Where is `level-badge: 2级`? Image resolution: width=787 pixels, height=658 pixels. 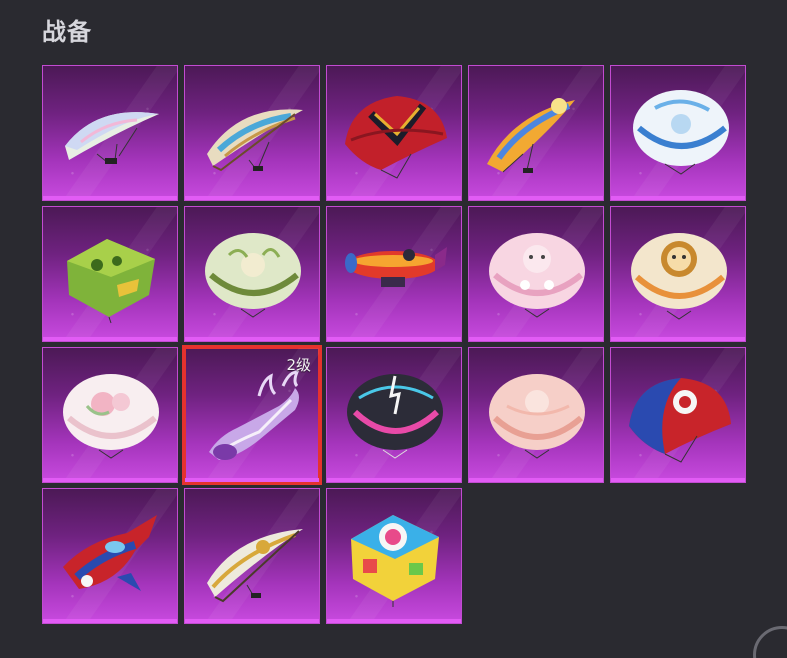 level-badge: 2级 is located at coordinates (298, 365).